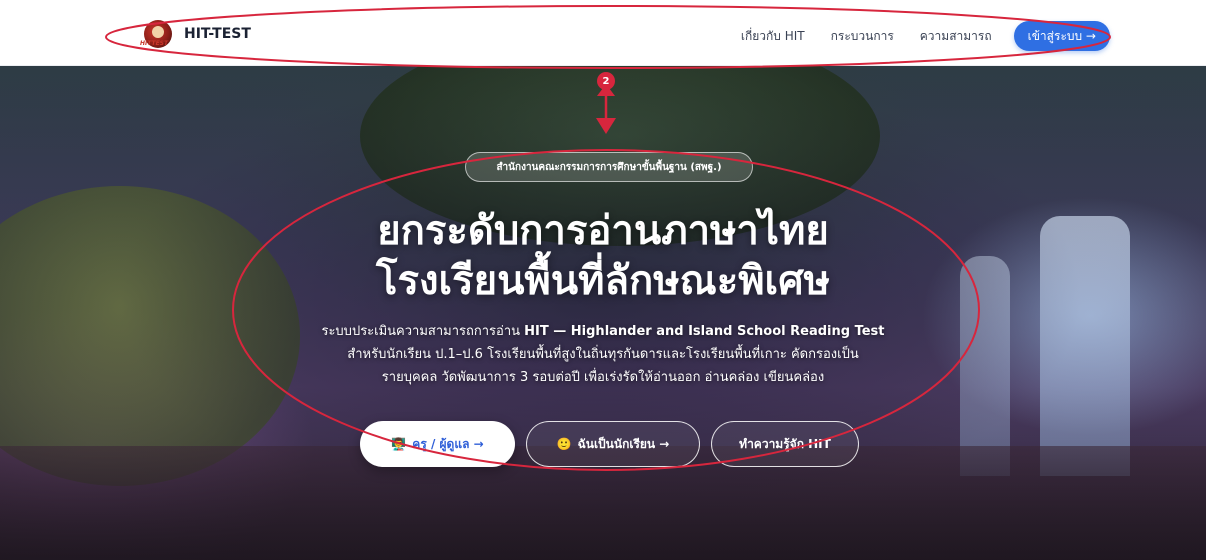 The width and height of the screenshot is (1206, 560). Describe the element at coordinates (564, 444) in the screenshot. I see `student-icon: 🙂` at that location.